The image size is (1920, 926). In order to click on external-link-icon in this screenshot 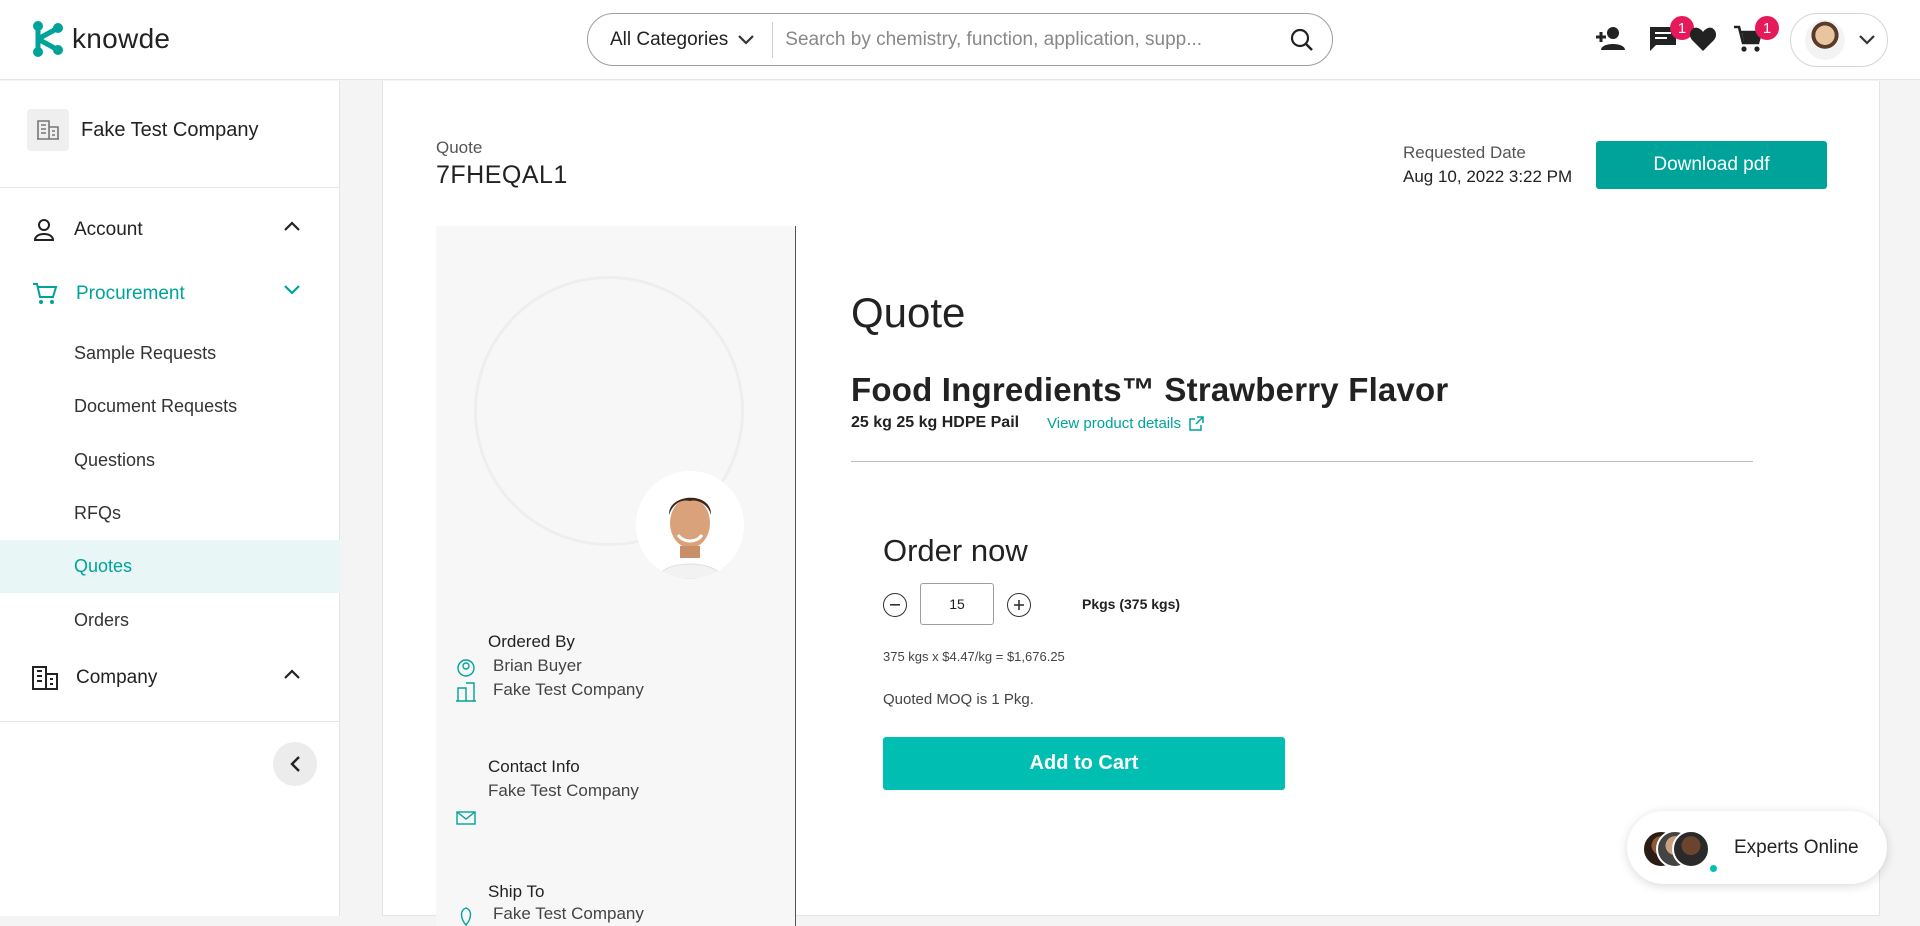, I will do `click(1196, 423)`.